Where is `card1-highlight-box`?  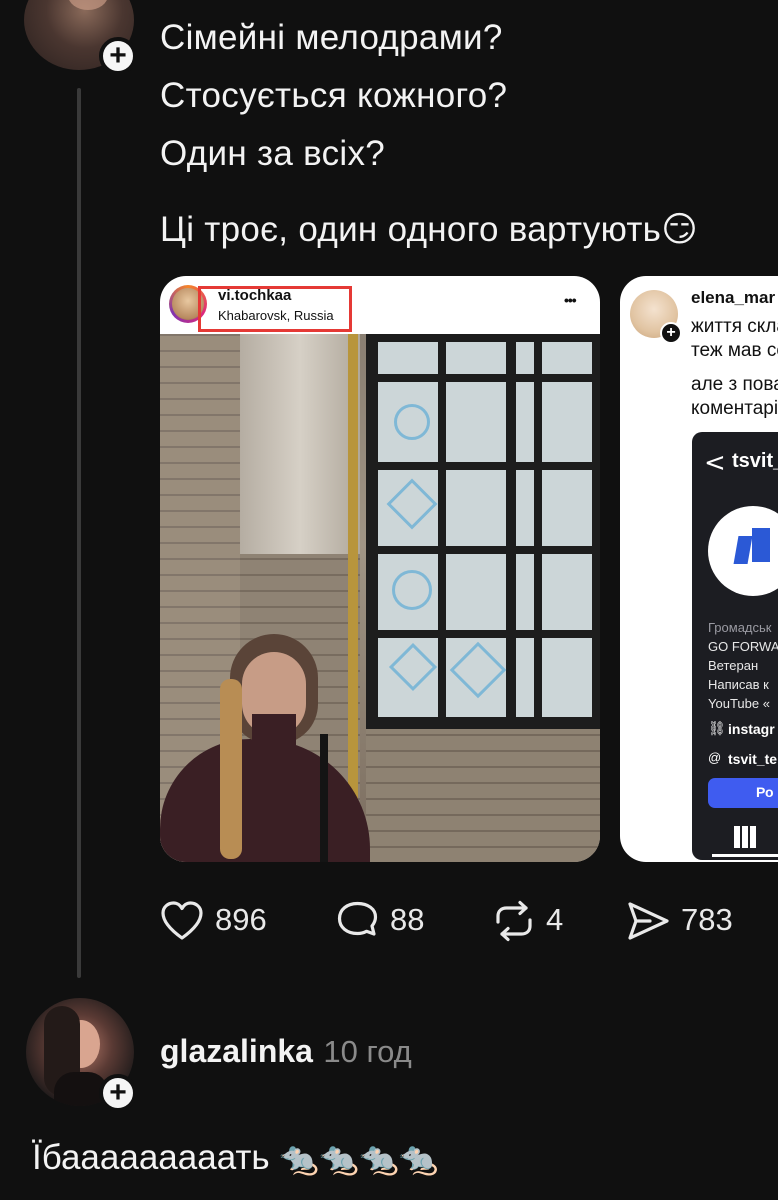 card1-highlight-box is located at coordinates (275, 309).